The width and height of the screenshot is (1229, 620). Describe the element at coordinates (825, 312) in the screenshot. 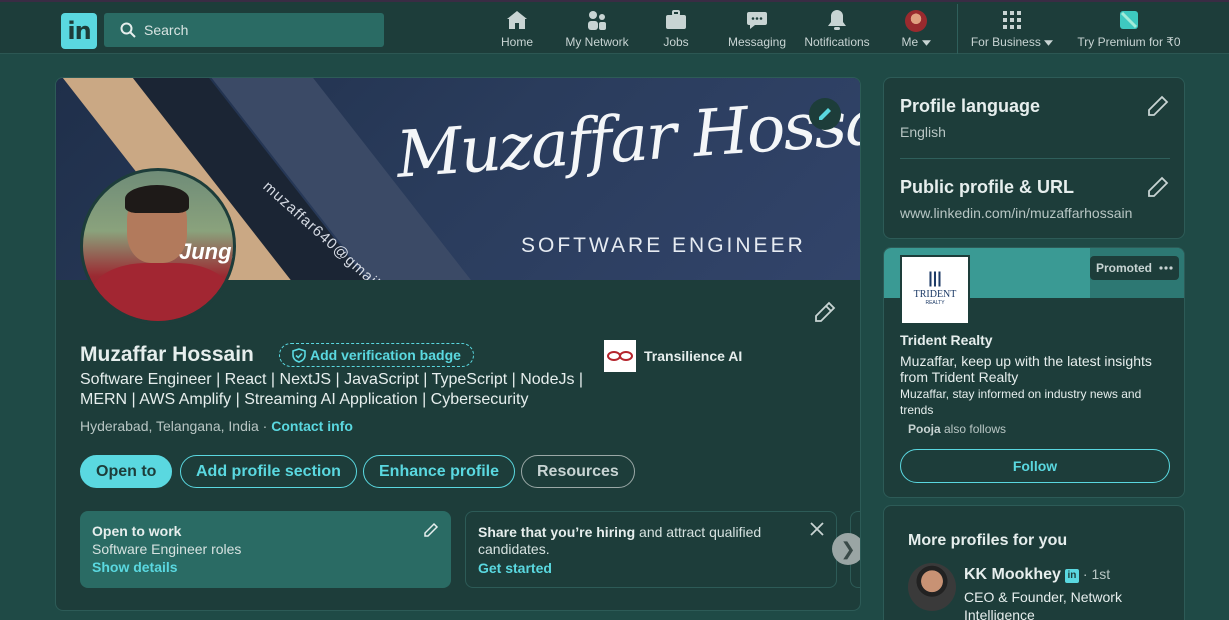

I see `edit-intro-pencil-icon` at that location.